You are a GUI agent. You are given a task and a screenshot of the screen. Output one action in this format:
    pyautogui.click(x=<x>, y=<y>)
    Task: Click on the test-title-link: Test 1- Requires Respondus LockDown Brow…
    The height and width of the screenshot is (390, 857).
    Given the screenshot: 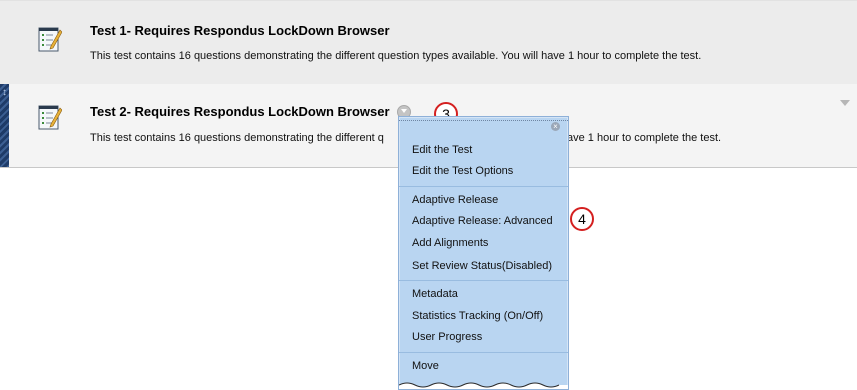 What is the action you would take?
    pyautogui.click(x=240, y=30)
    